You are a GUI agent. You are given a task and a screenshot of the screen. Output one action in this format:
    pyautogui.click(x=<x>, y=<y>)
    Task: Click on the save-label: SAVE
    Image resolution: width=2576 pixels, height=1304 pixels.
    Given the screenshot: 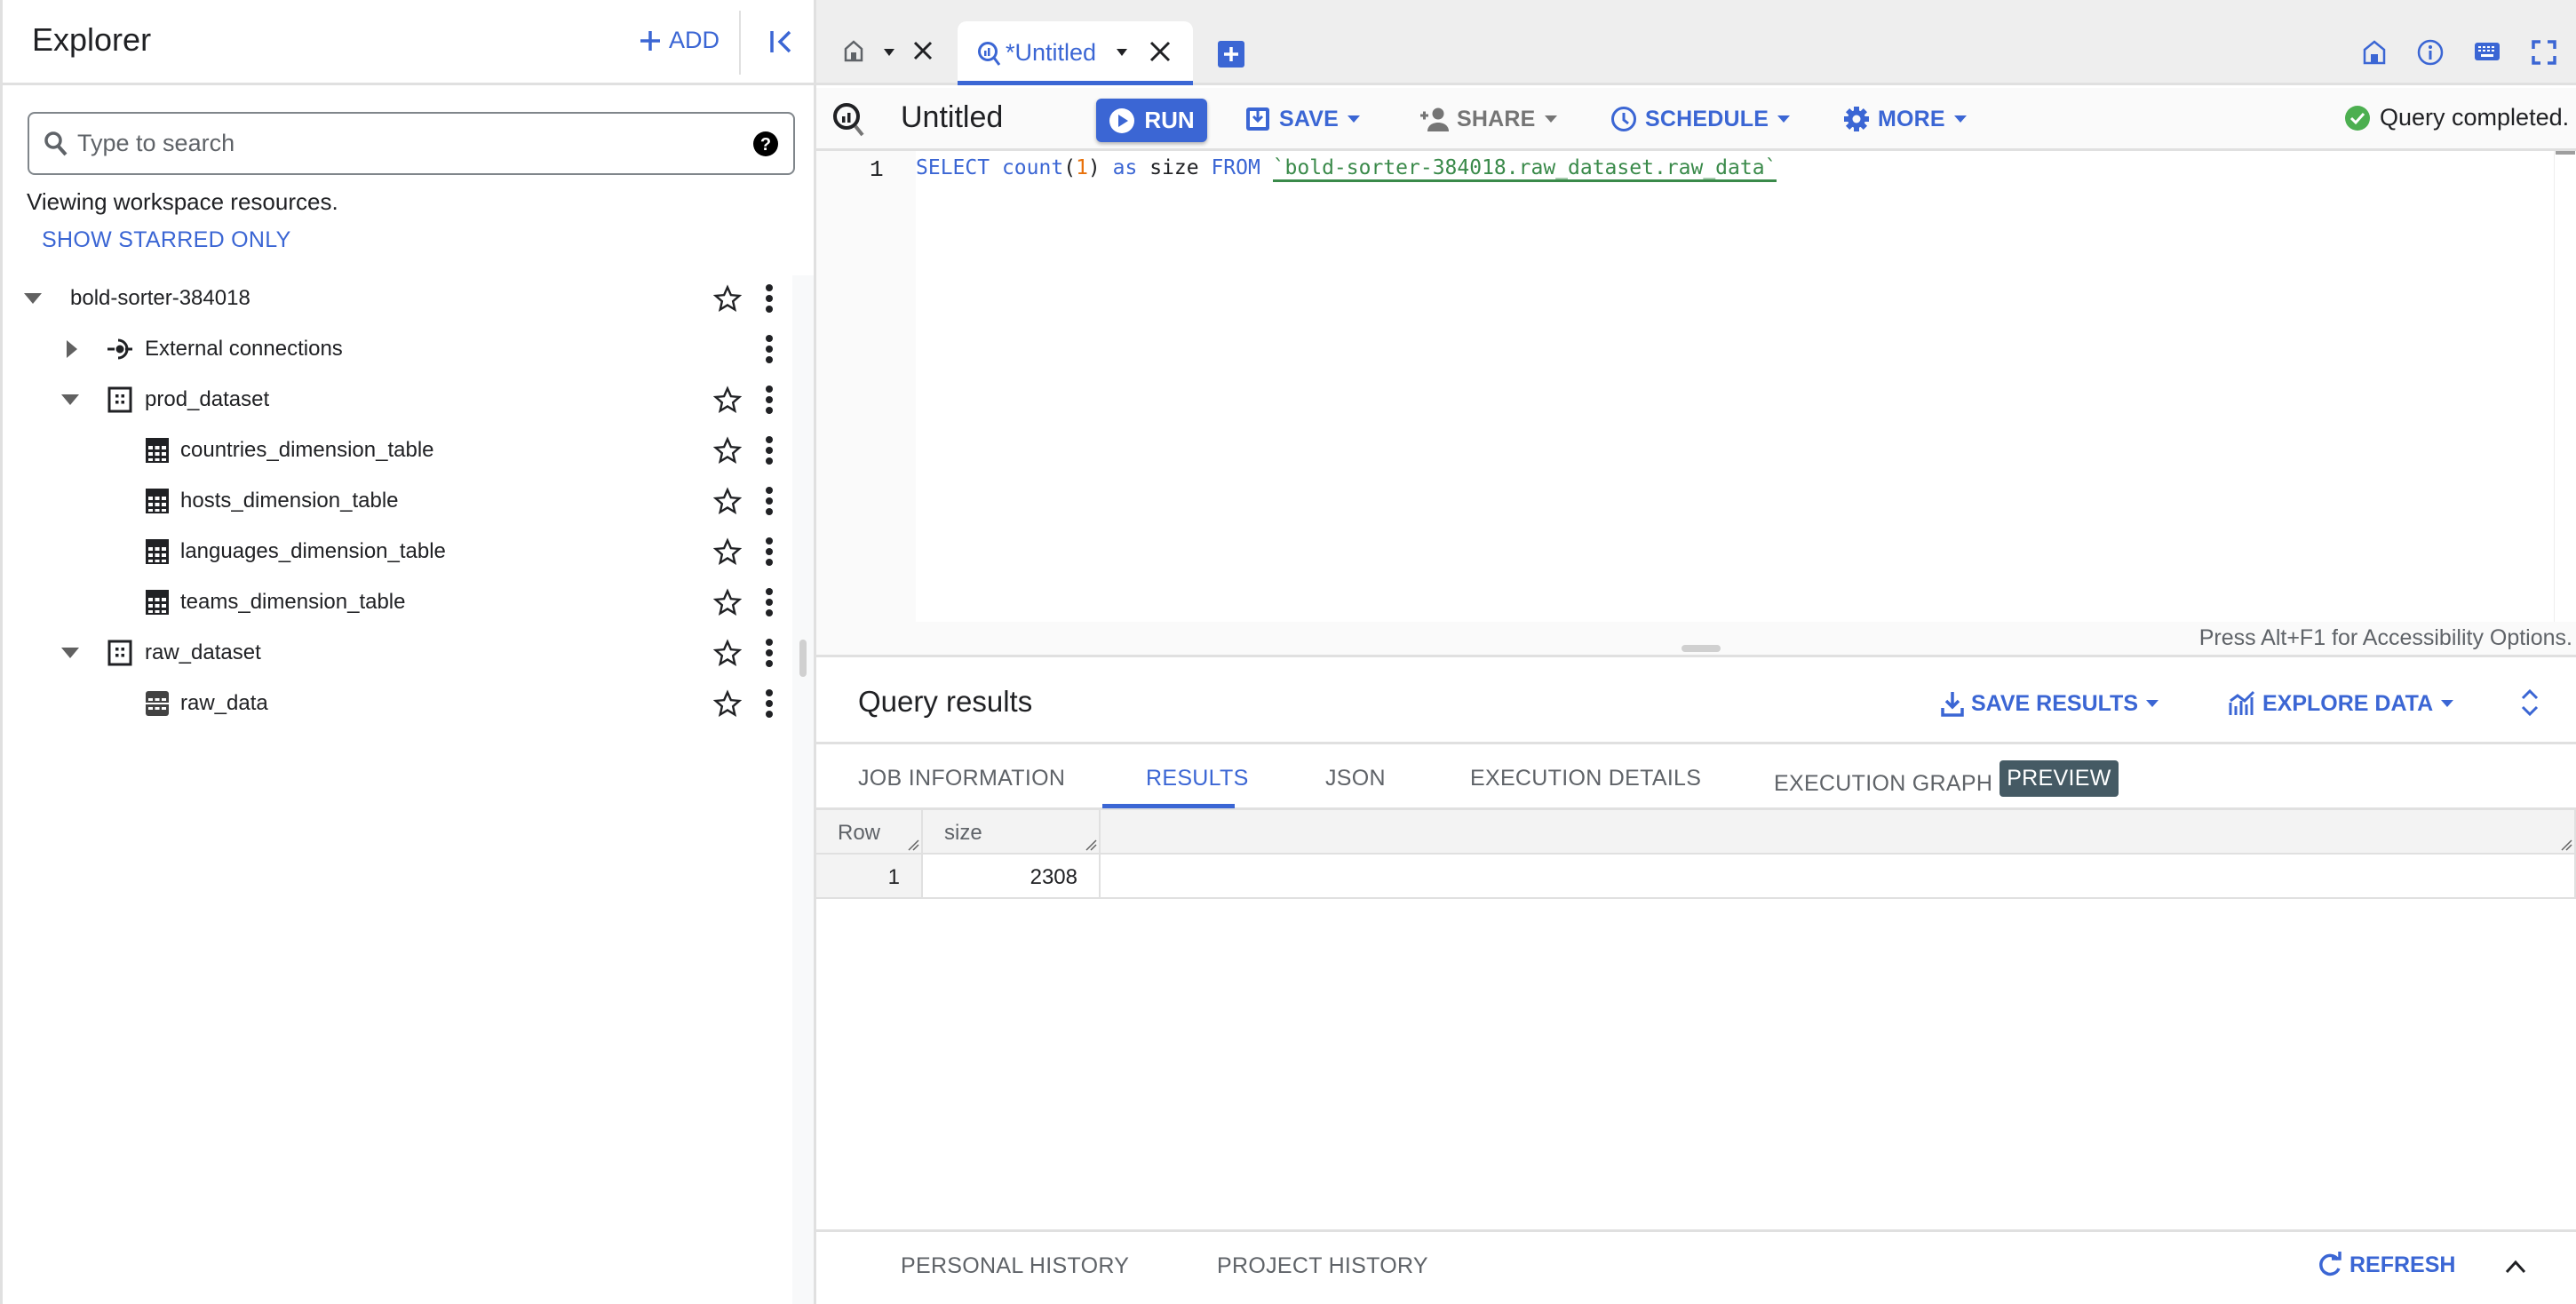 What is the action you would take?
    pyautogui.click(x=1309, y=118)
    